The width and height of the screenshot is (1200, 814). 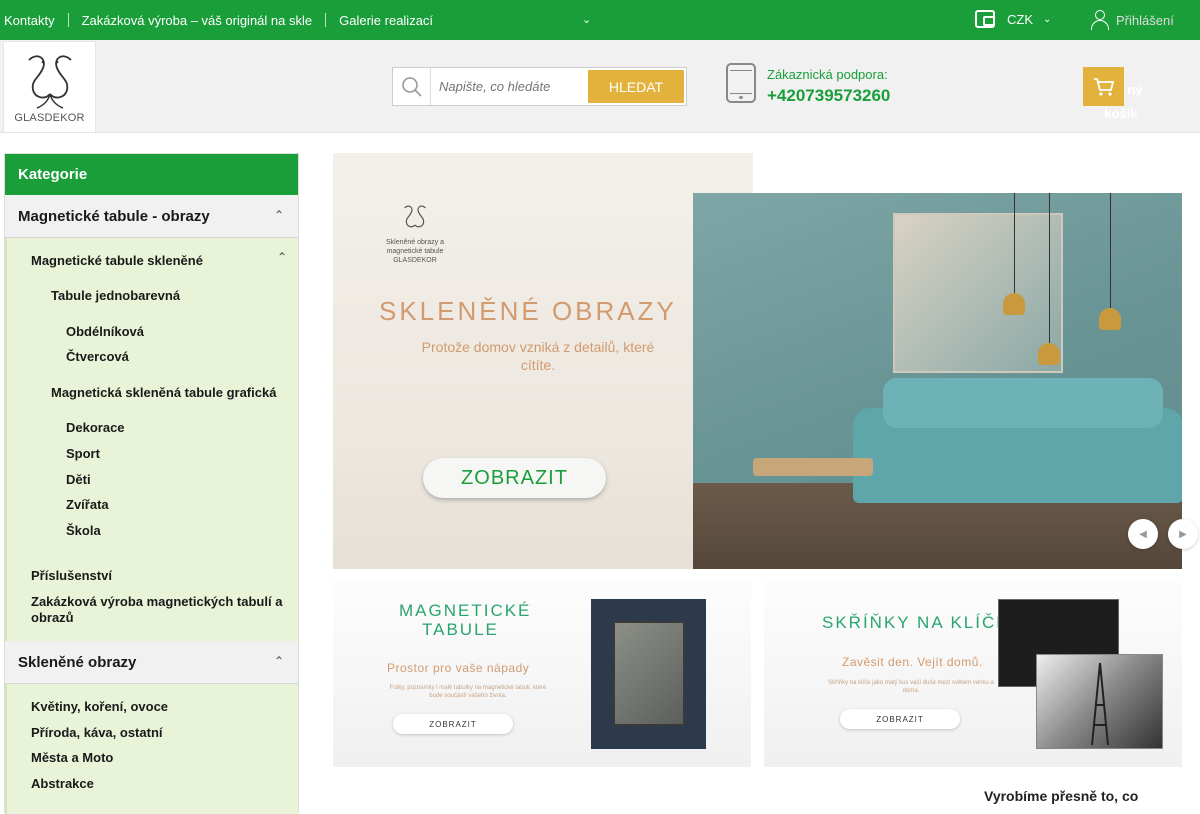 What do you see at coordinates (1020, 19) in the screenshot?
I see `currency-label: CZK` at bounding box center [1020, 19].